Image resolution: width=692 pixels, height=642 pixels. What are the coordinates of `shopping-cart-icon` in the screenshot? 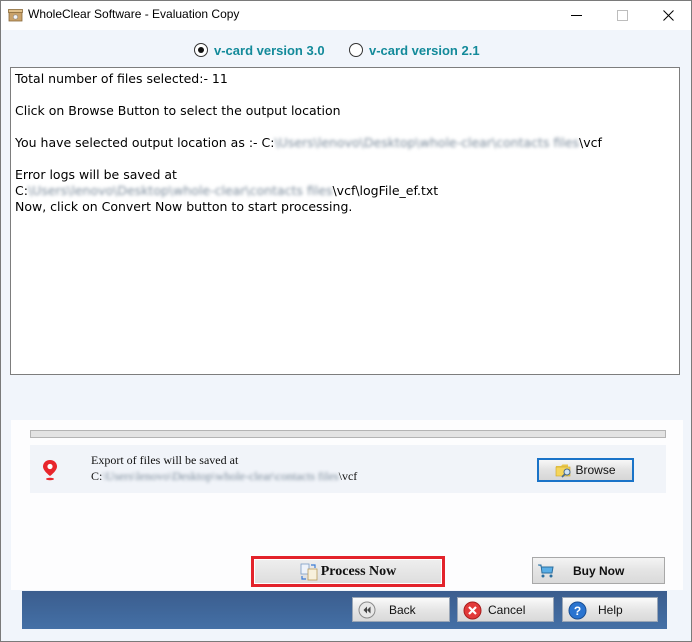 It's located at (546, 571).